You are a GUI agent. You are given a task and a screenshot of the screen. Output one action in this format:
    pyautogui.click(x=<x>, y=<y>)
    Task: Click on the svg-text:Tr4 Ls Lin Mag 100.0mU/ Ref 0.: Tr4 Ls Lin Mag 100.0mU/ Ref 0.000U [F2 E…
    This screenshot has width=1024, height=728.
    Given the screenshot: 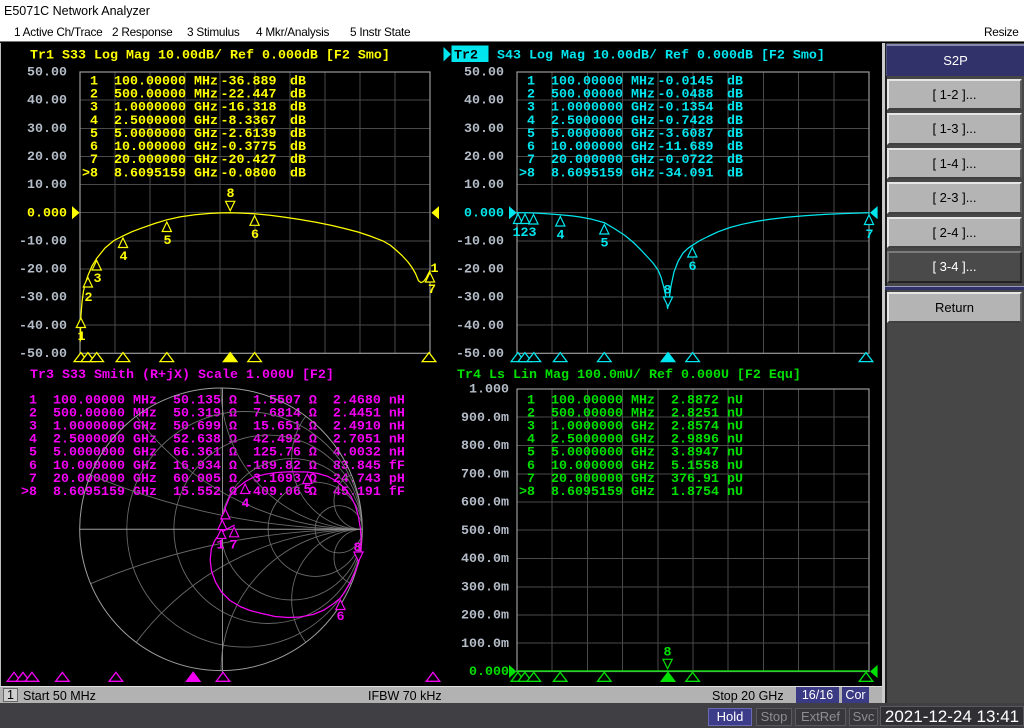 What is the action you would take?
    pyautogui.click(x=629, y=375)
    